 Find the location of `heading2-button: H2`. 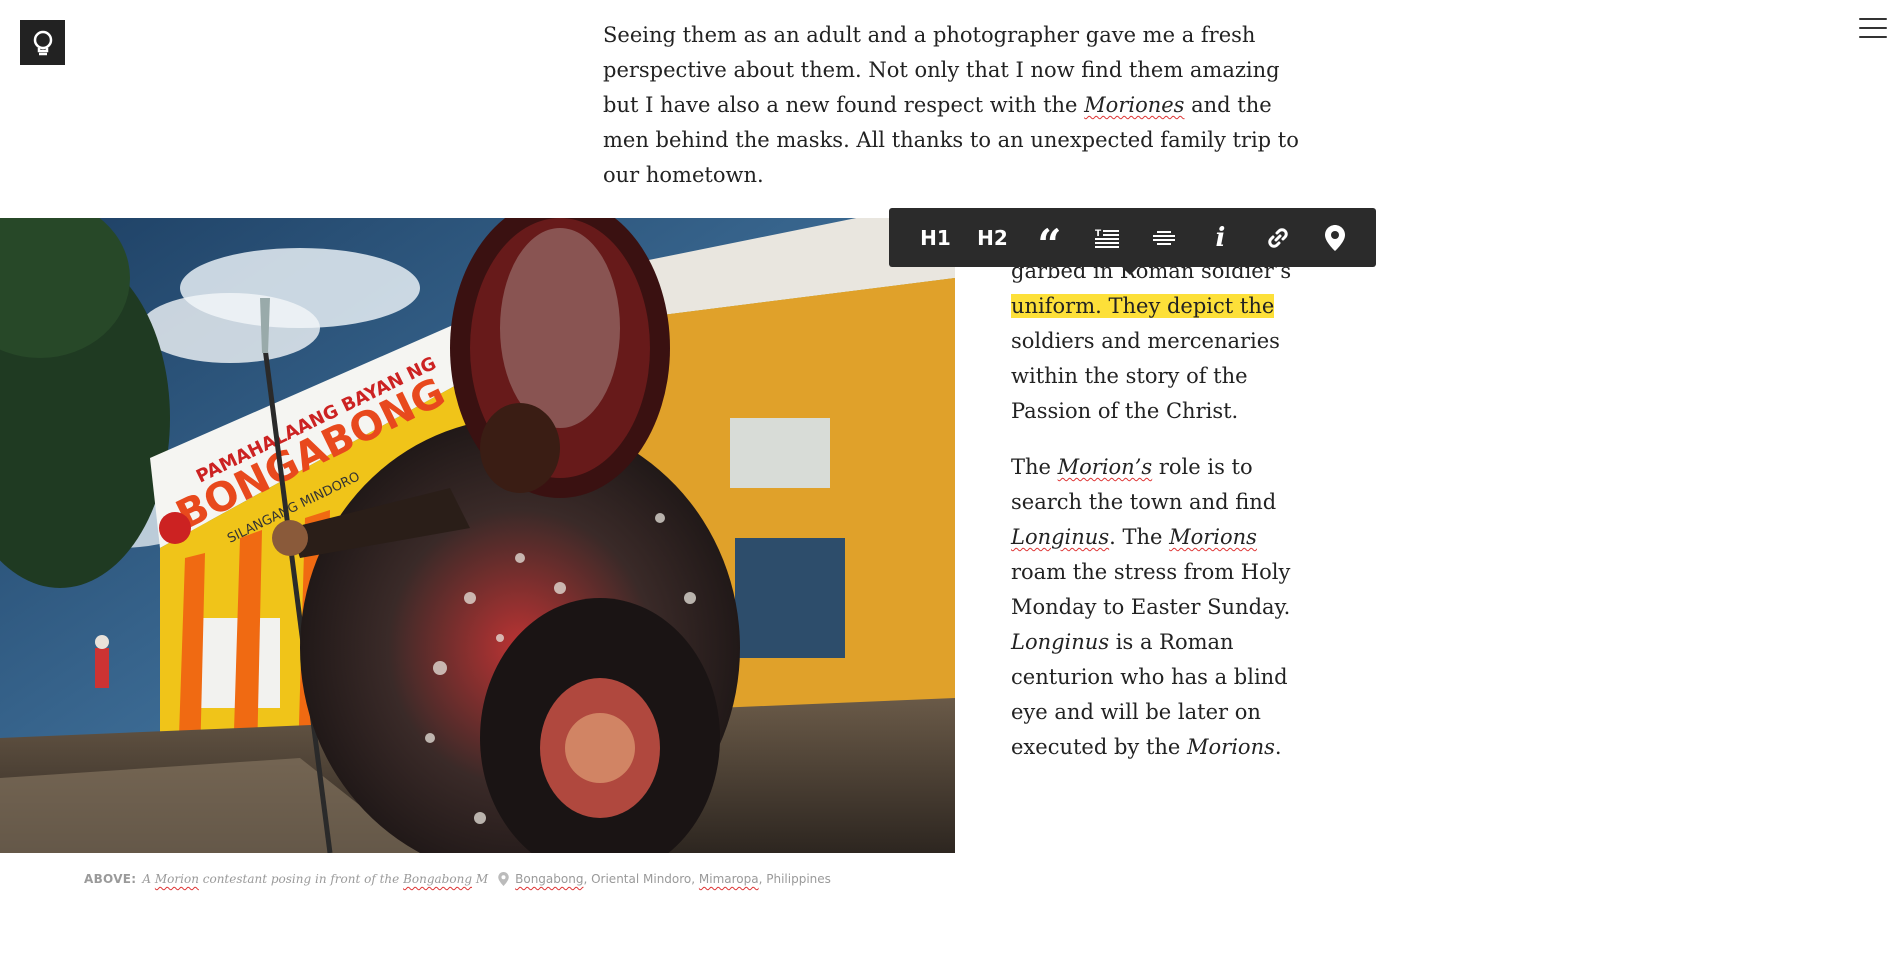

heading2-button: H2 is located at coordinates (992, 237).